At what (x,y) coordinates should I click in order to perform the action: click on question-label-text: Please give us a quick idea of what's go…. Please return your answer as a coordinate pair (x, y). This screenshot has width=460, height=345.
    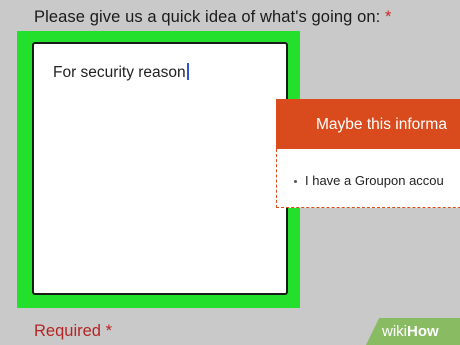
    Looking at the image, I should click on (207, 17).